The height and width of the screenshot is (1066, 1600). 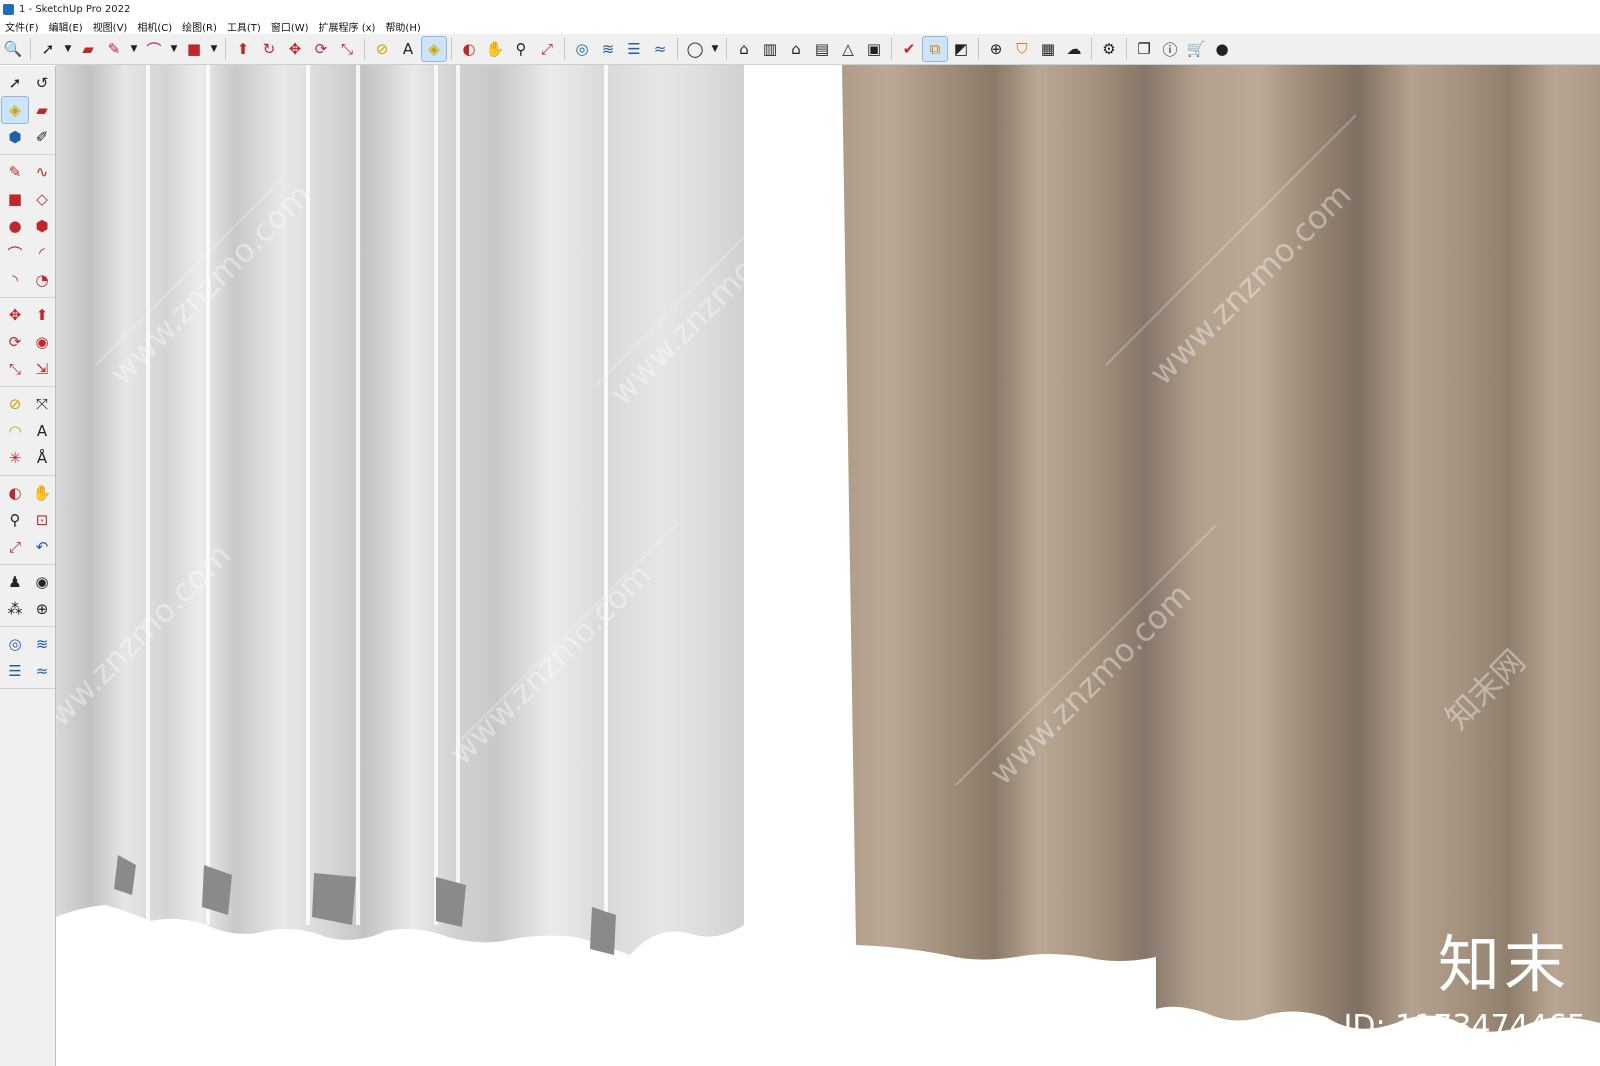 What do you see at coordinates (15, 520) in the screenshot?
I see `zoom-icon: ⚲` at bounding box center [15, 520].